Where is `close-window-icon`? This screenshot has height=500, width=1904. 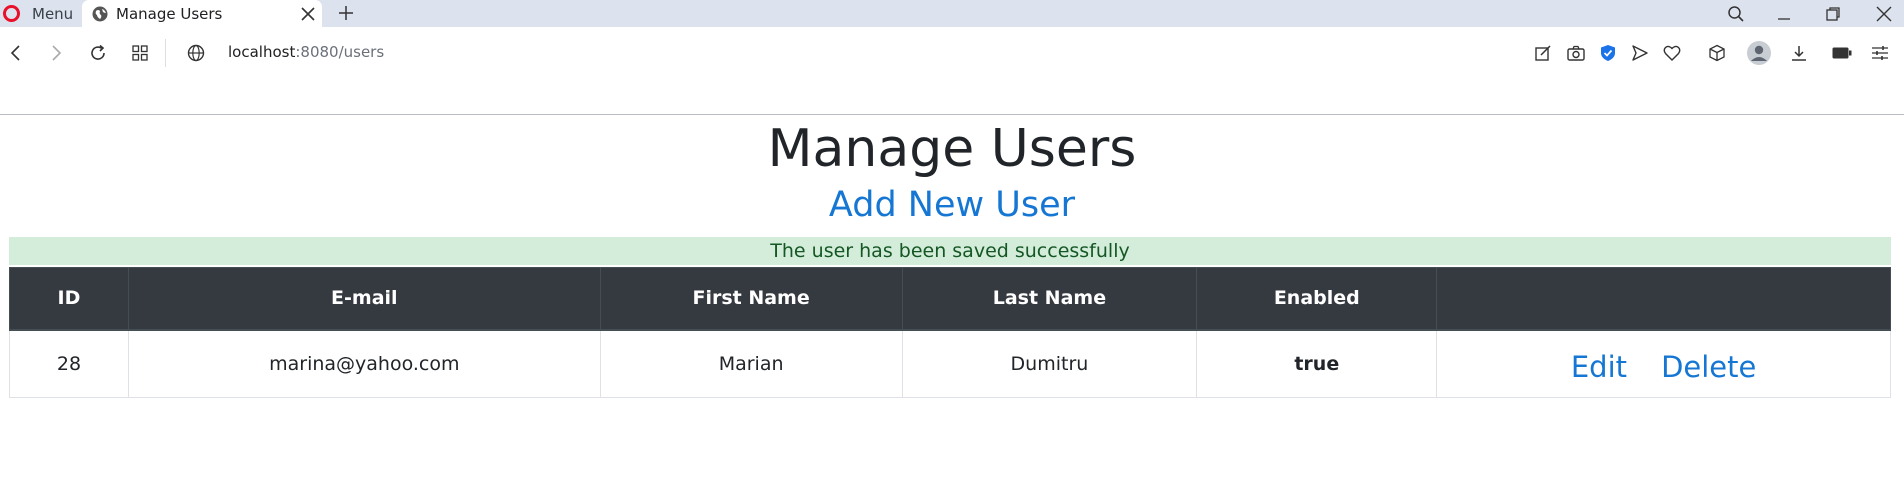
close-window-icon is located at coordinates (1884, 13).